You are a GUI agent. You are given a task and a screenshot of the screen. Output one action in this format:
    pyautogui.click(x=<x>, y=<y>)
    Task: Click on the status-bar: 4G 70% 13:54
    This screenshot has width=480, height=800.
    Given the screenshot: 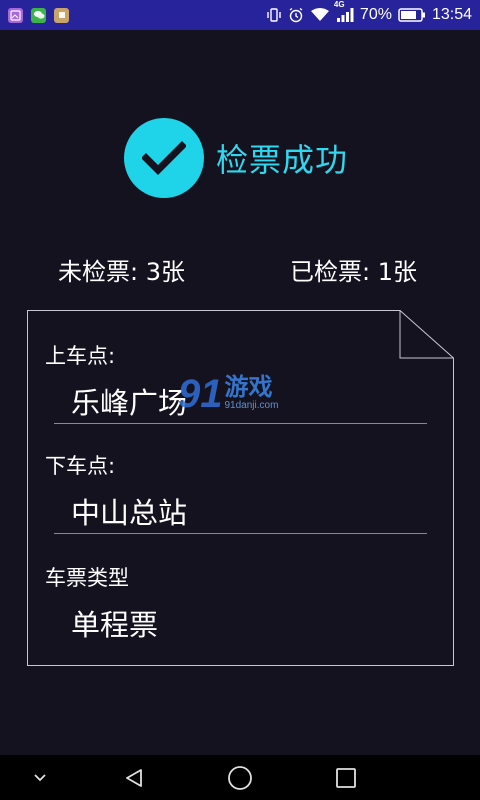 What is the action you would take?
    pyautogui.click(x=240, y=15)
    